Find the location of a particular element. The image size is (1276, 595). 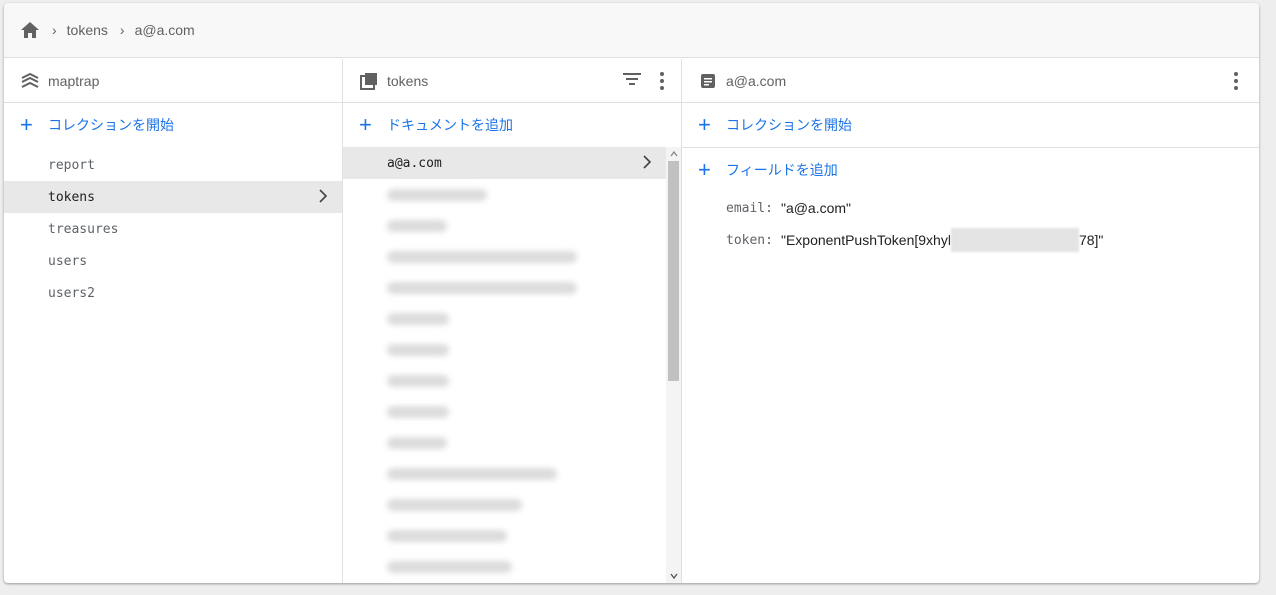

scroll-up-icon is located at coordinates (673, 154).